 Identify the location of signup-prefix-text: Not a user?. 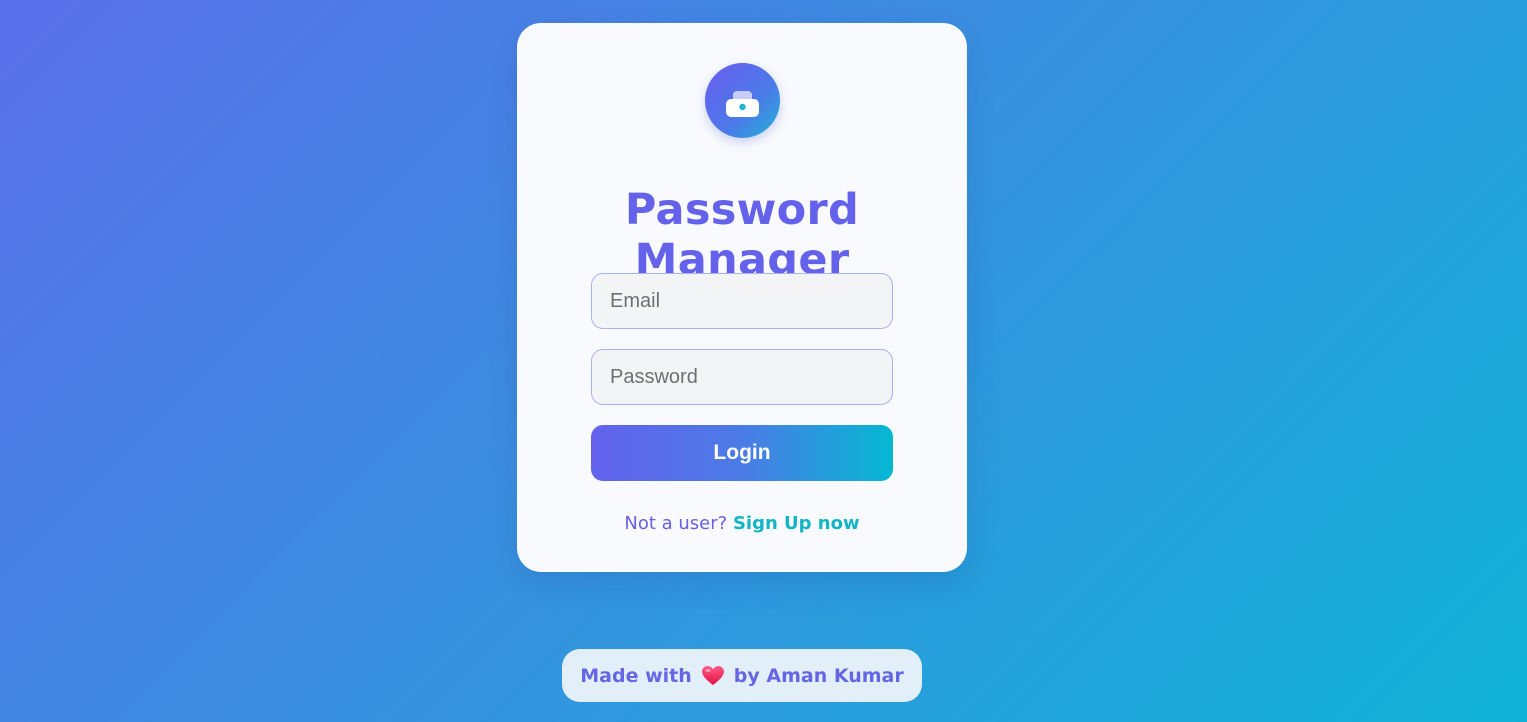
(676, 523).